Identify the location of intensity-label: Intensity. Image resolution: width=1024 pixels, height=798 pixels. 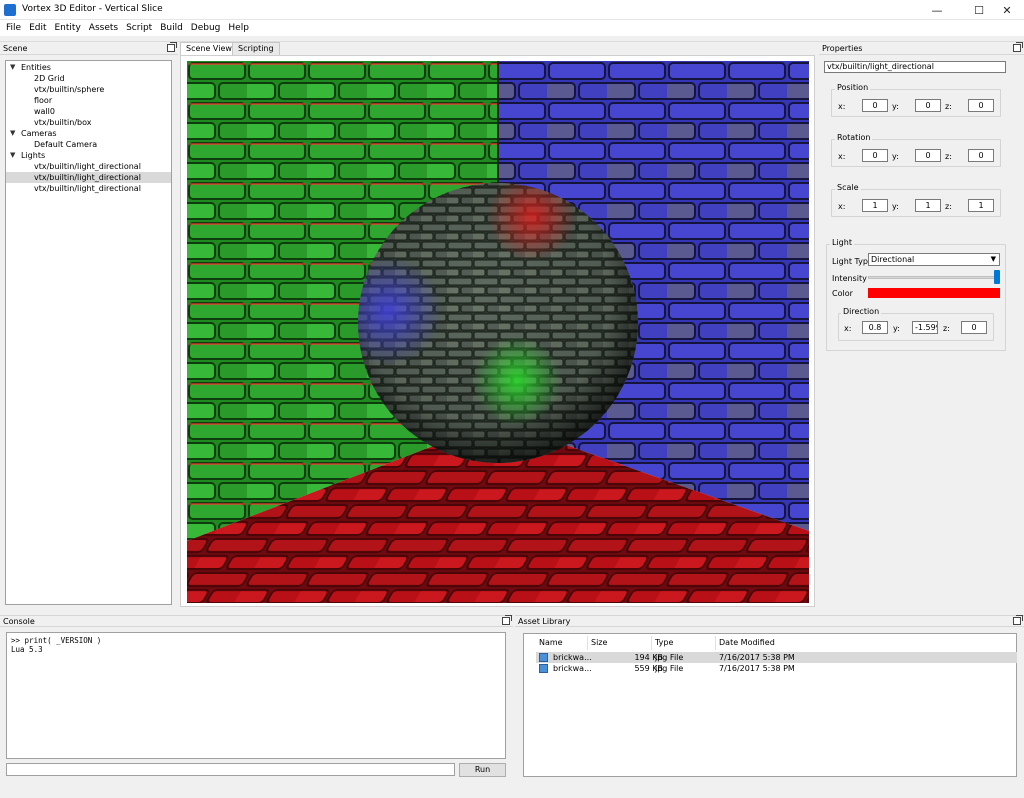
(849, 278).